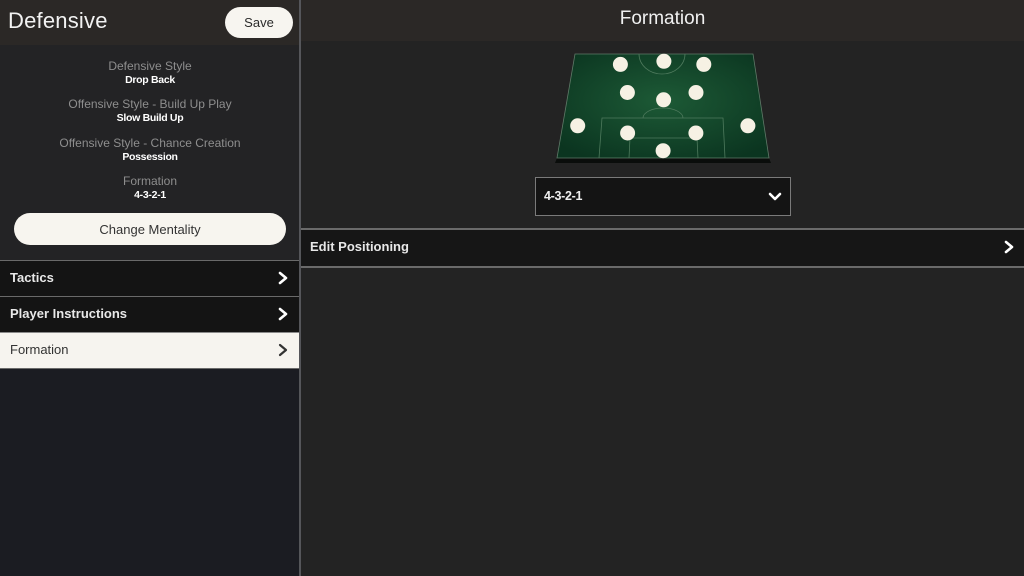 The width and height of the screenshot is (1024, 576). Describe the element at coordinates (150, 143) in the screenshot. I see `summary-label: Offensive Style - Chance Creation` at that location.